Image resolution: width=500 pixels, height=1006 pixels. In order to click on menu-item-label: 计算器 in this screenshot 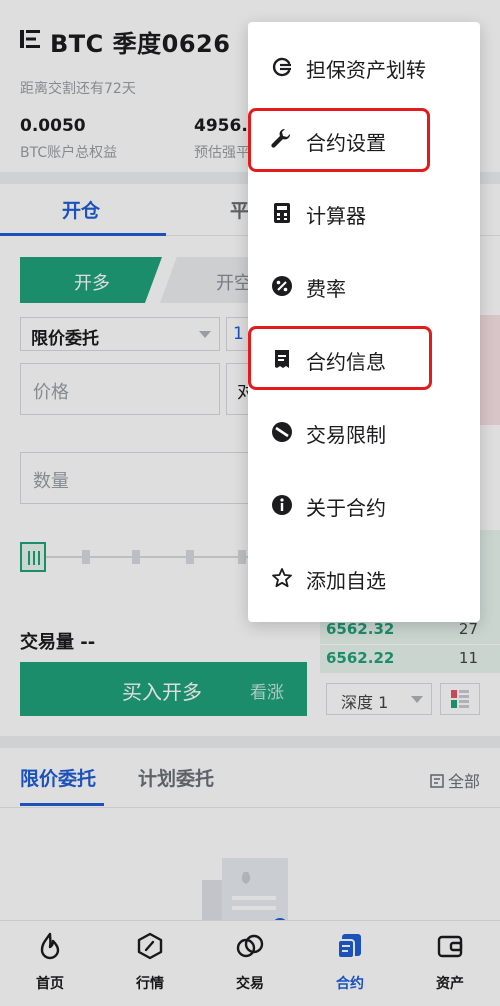, I will do `click(336, 216)`.